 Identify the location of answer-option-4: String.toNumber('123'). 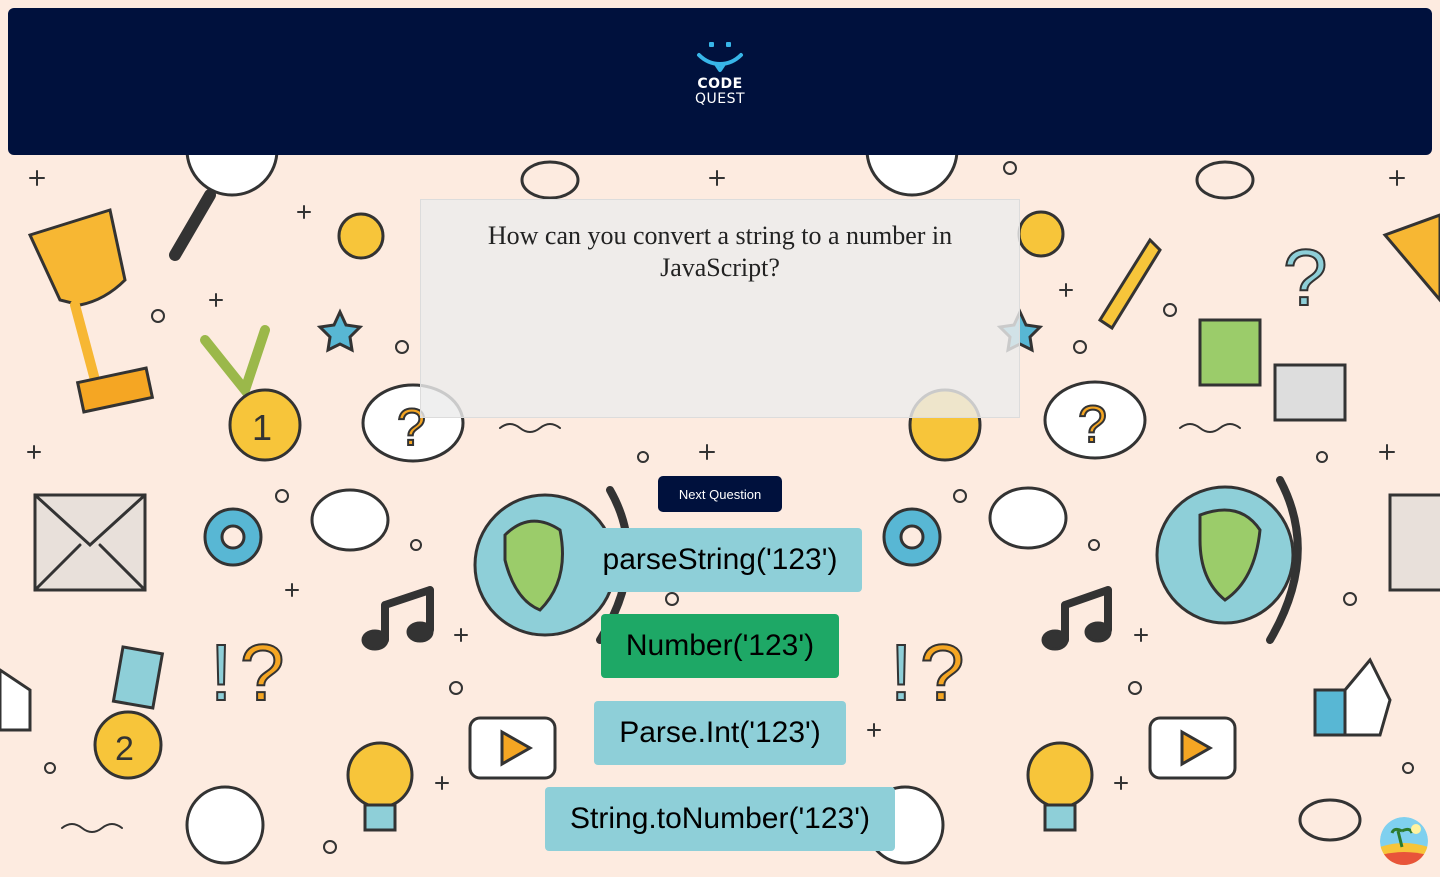
(720, 819).